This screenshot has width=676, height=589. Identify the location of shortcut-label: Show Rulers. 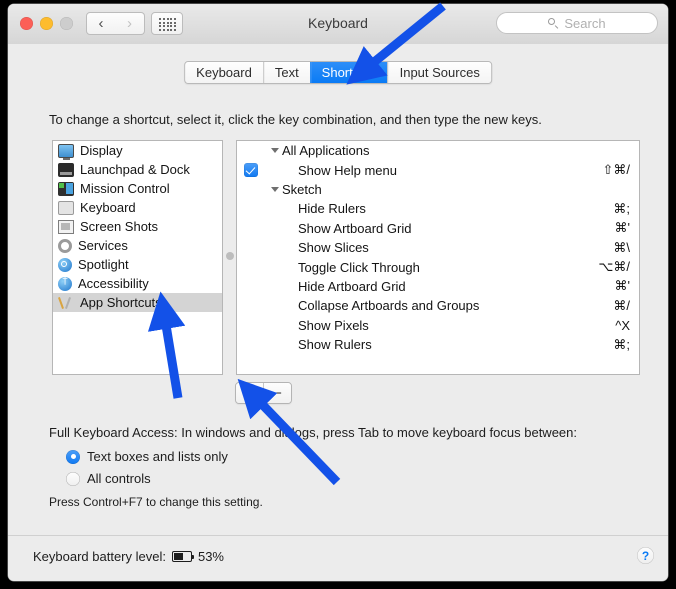
(335, 345).